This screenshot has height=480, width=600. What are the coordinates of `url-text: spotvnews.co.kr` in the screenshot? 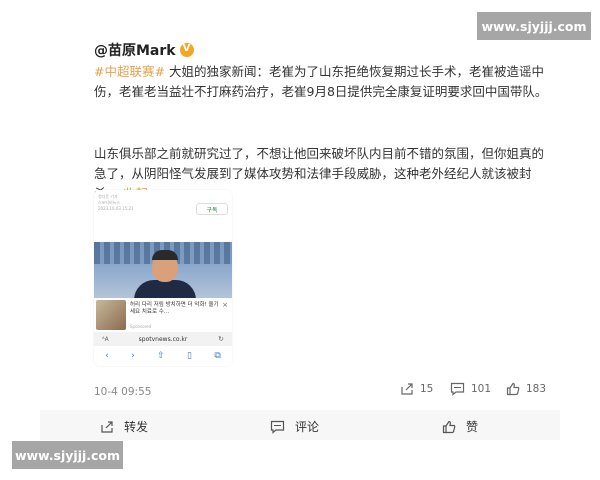 It's located at (163, 339).